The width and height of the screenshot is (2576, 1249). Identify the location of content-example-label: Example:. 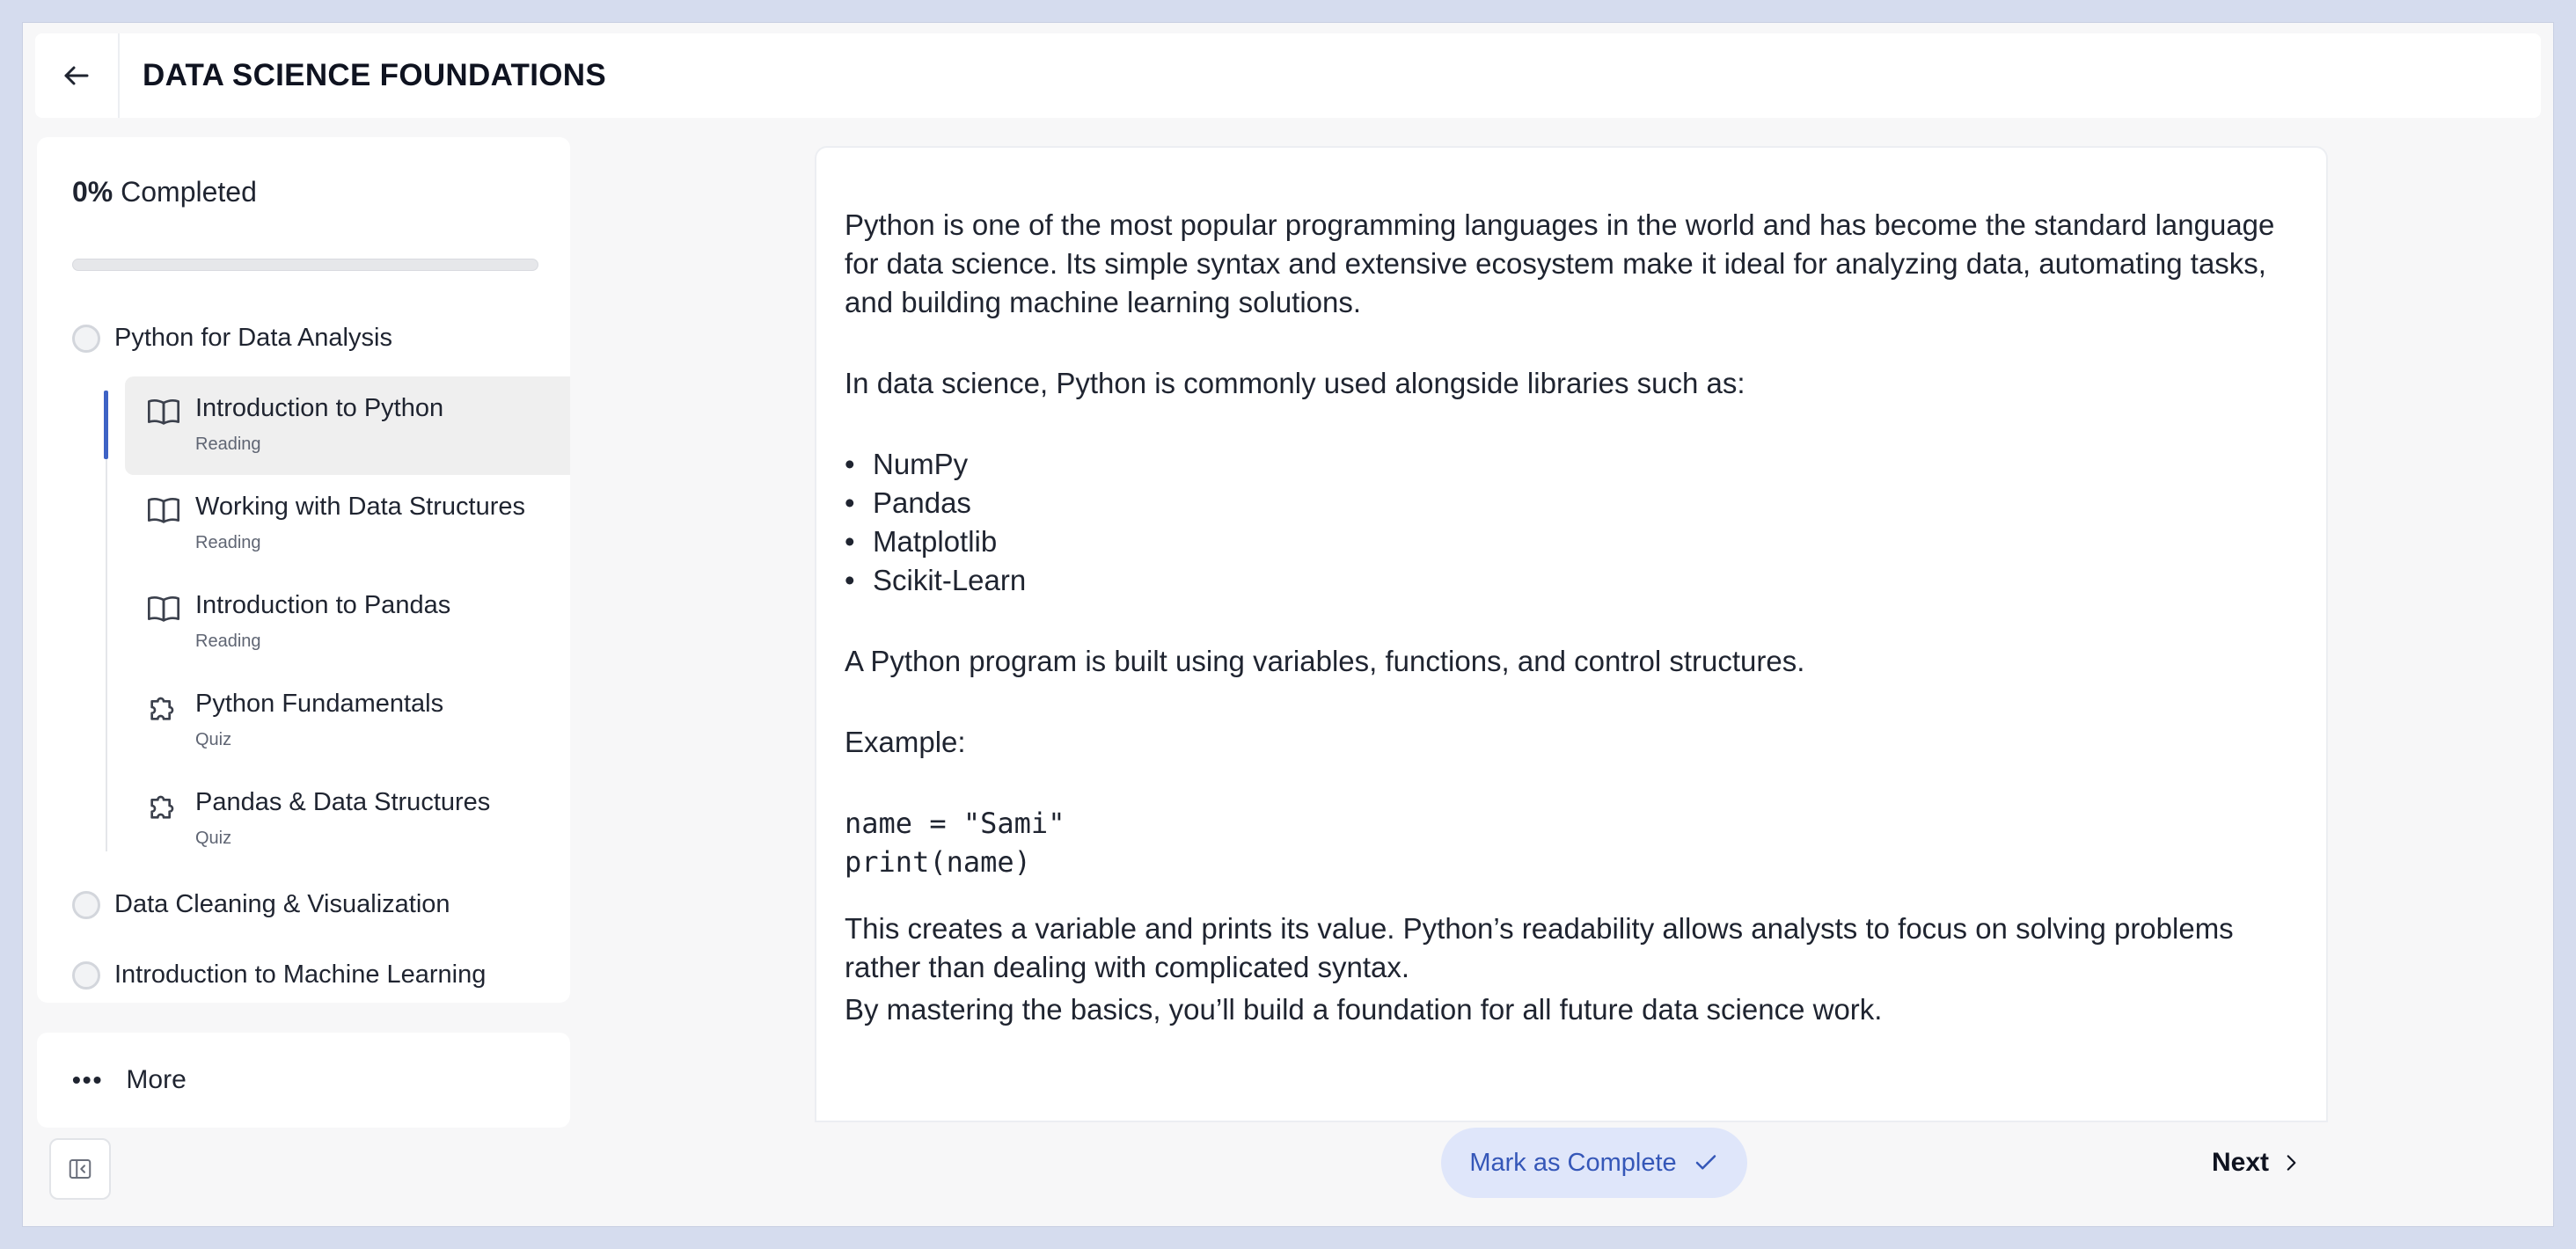
(905, 742).